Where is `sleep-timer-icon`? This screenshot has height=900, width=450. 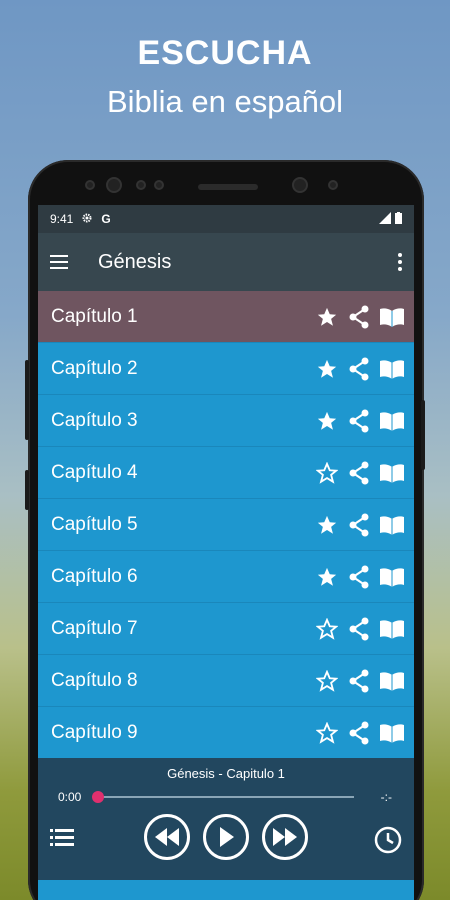
sleep-timer-icon is located at coordinates (388, 842).